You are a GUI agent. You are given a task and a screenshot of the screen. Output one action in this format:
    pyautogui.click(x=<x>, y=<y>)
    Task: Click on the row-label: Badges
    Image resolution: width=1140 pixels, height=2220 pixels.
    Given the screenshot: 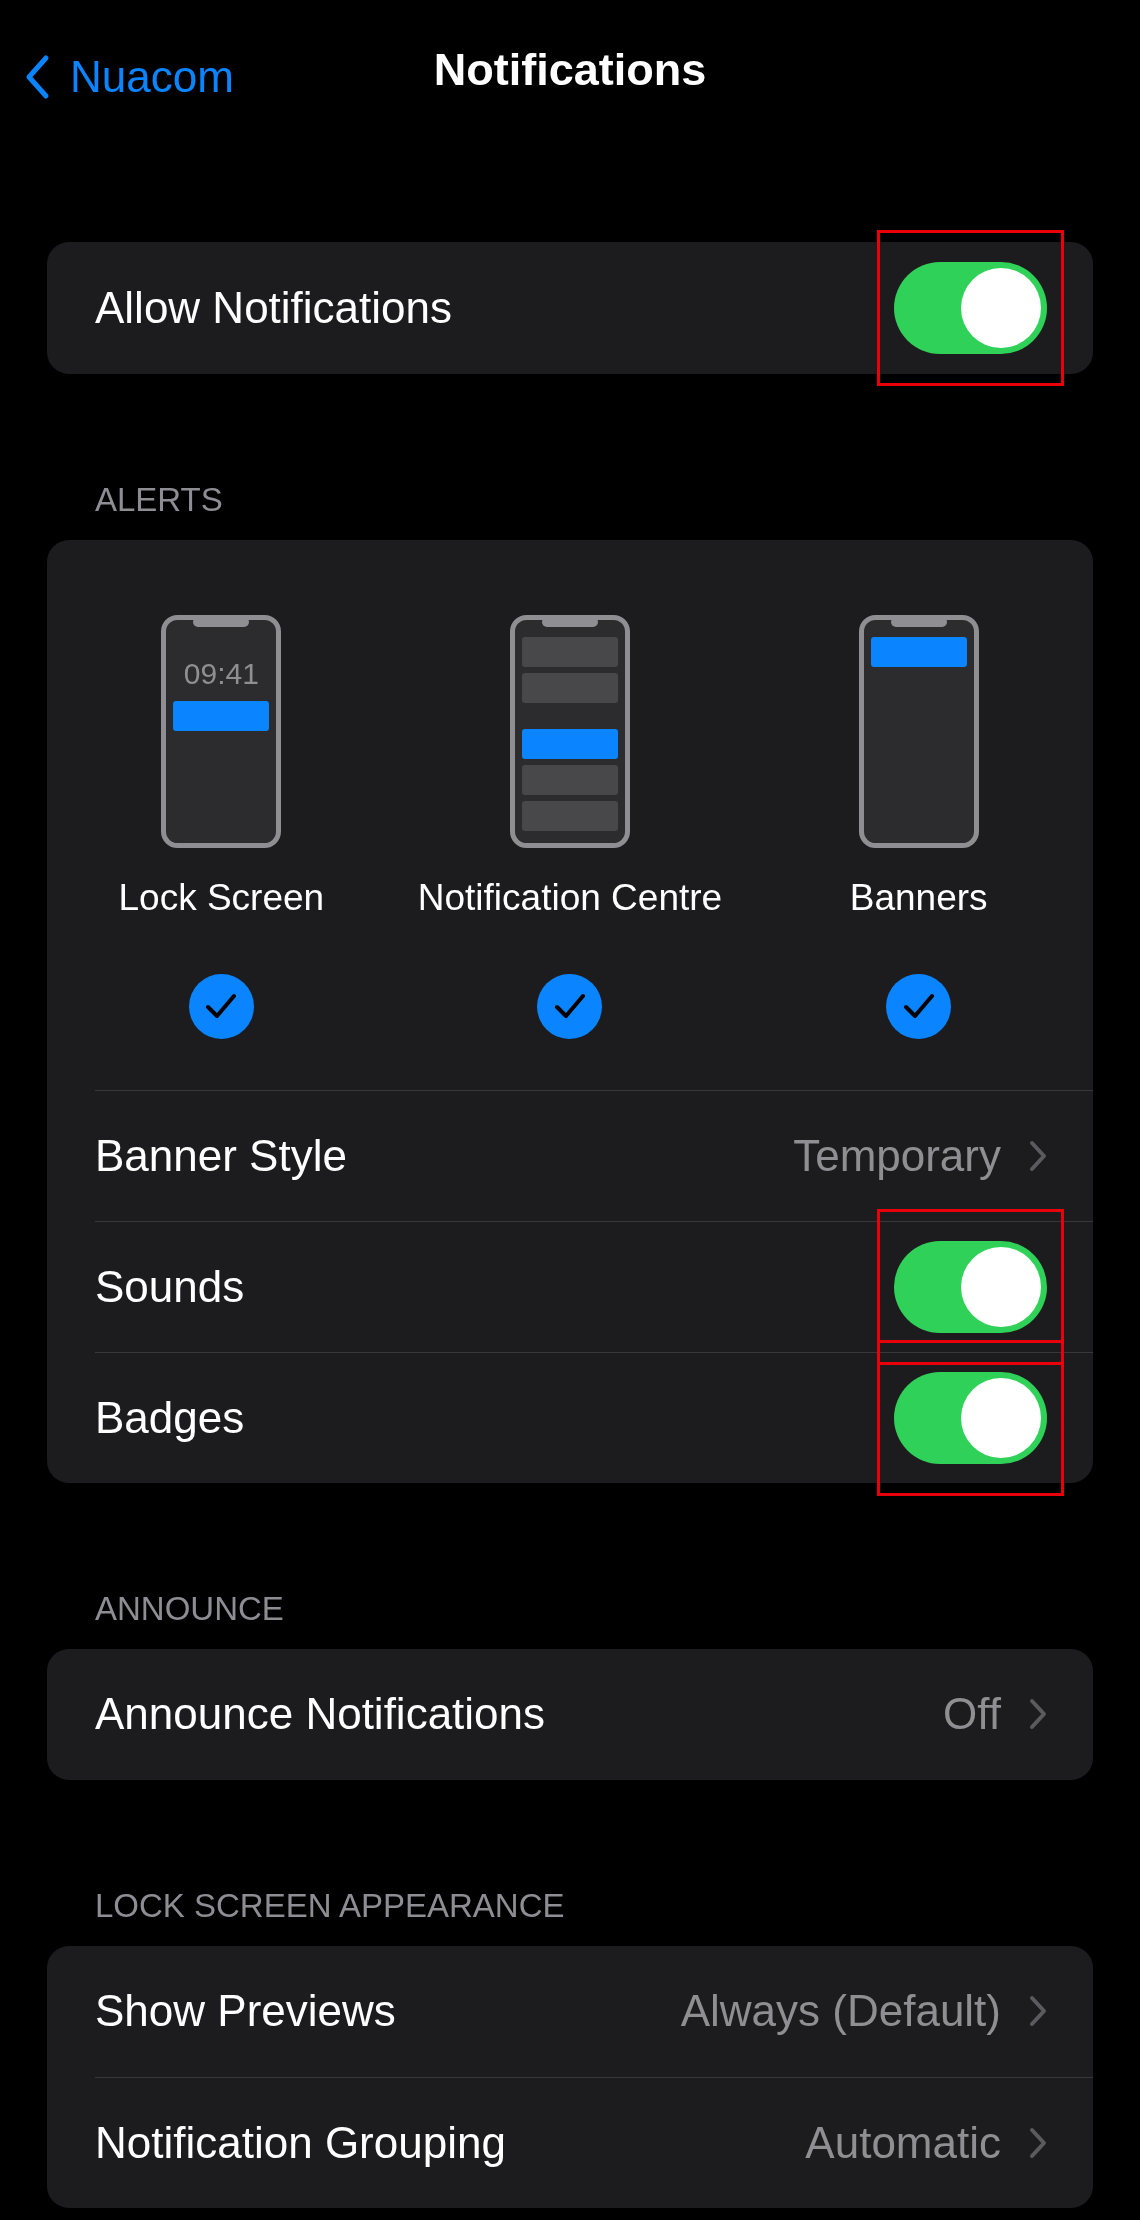 What is the action you would take?
    pyautogui.click(x=170, y=1417)
    